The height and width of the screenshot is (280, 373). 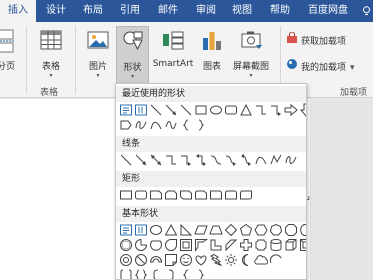 I want to click on freeform-shape-icon, so click(x=276, y=160).